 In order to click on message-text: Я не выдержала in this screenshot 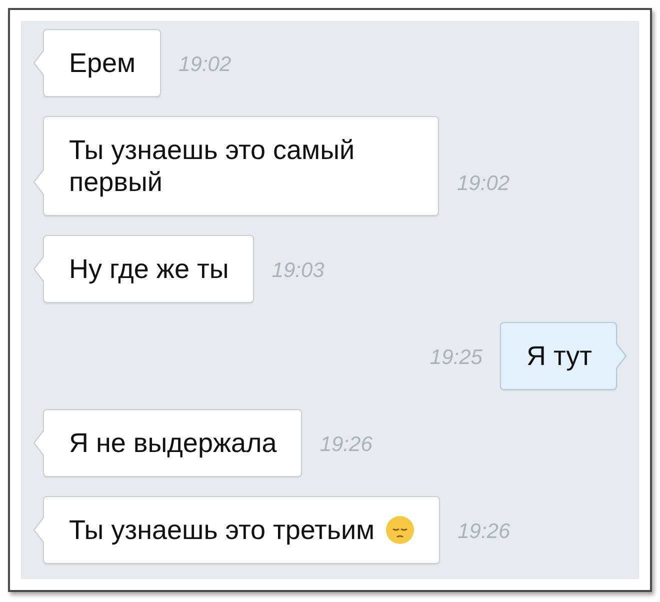, I will do `click(173, 443)`.